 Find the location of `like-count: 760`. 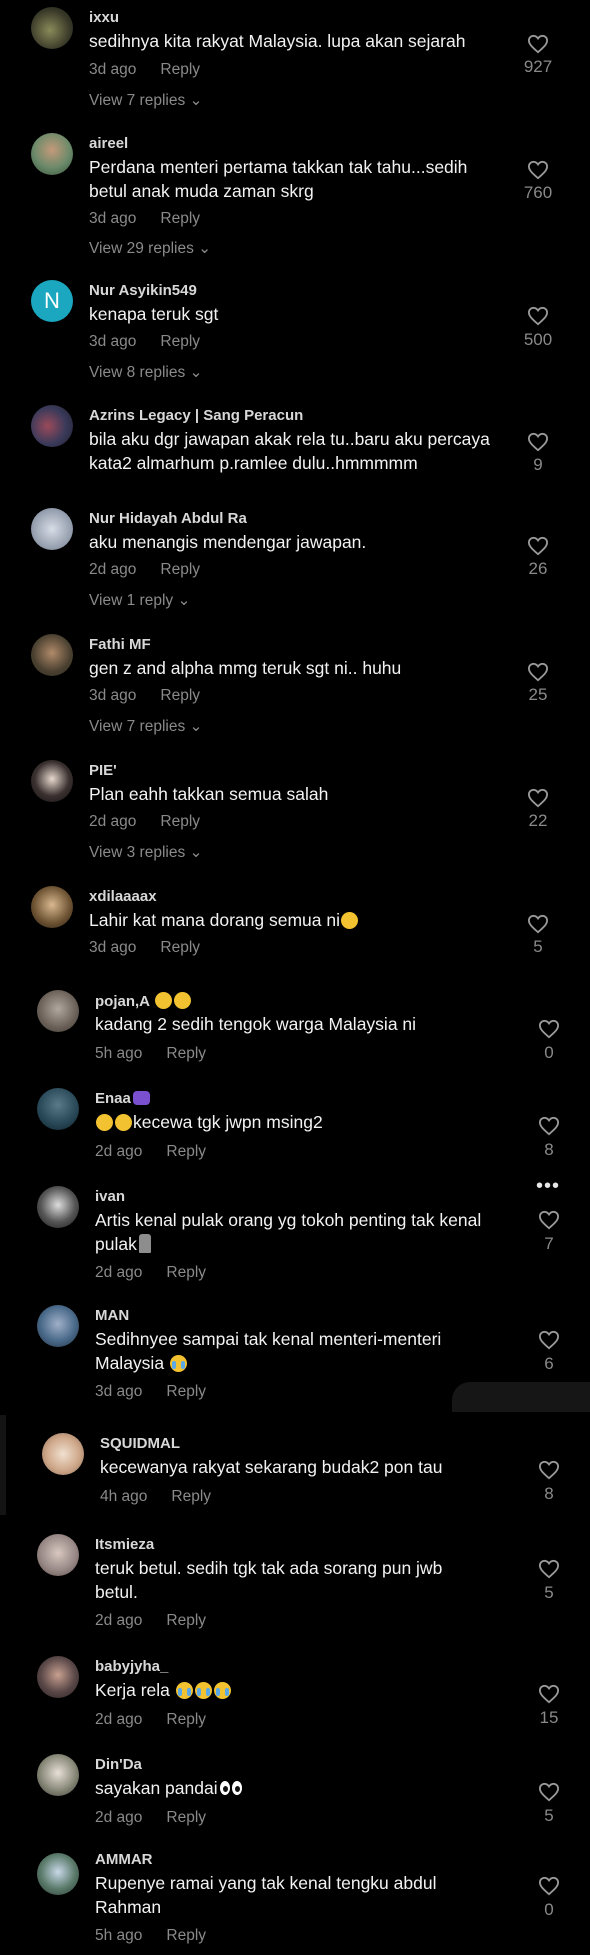

like-count: 760 is located at coordinates (538, 192).